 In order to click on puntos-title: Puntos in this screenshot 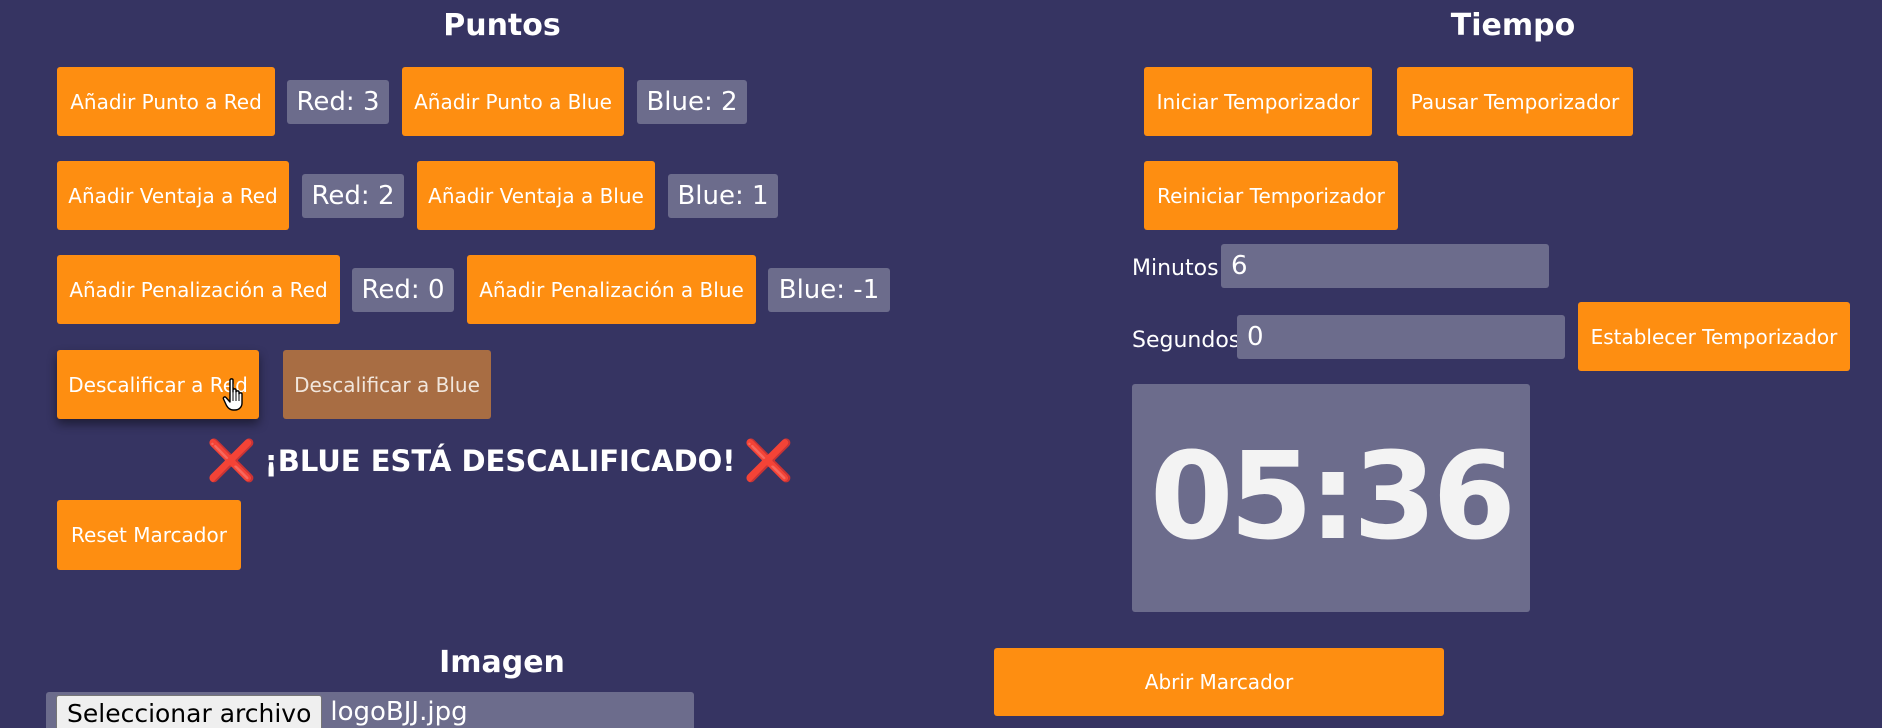, I will do `click(502, 25)`.